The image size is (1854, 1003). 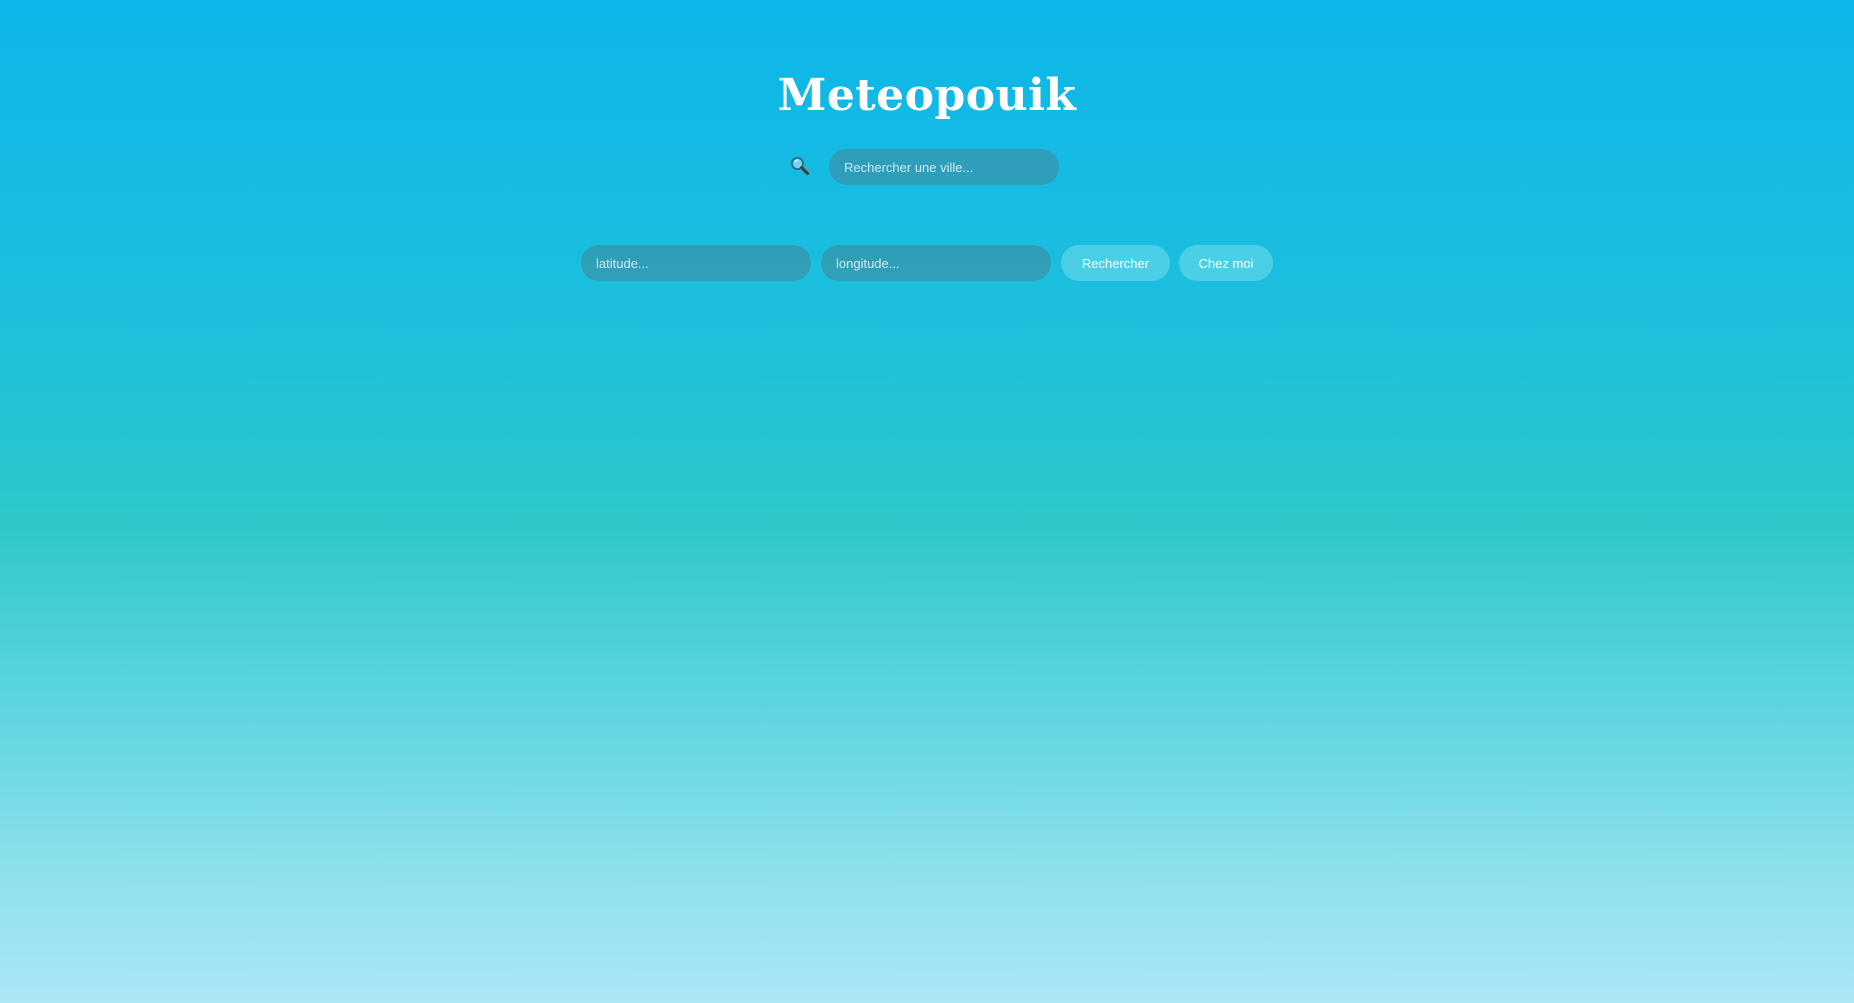 I want to click on city-search-bar, so click(x=927, y=167).